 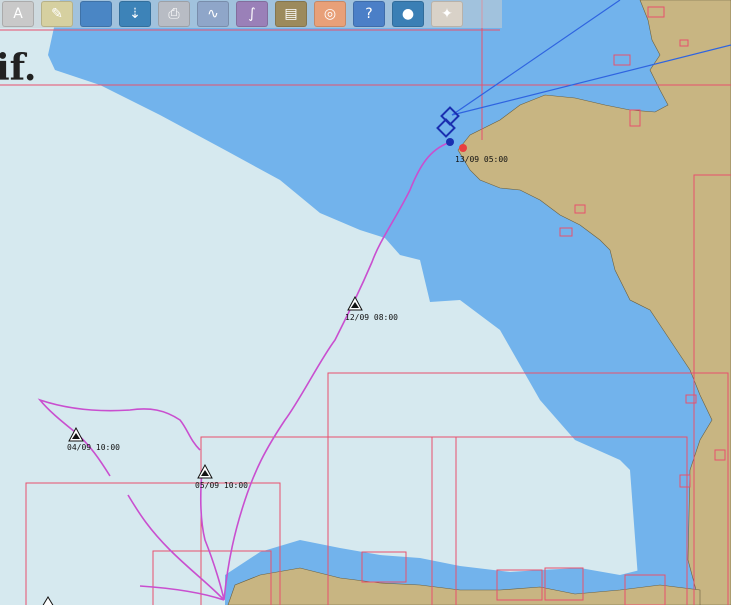 I want to click on globe-tool-button: ●, so click(x=408, y=14).